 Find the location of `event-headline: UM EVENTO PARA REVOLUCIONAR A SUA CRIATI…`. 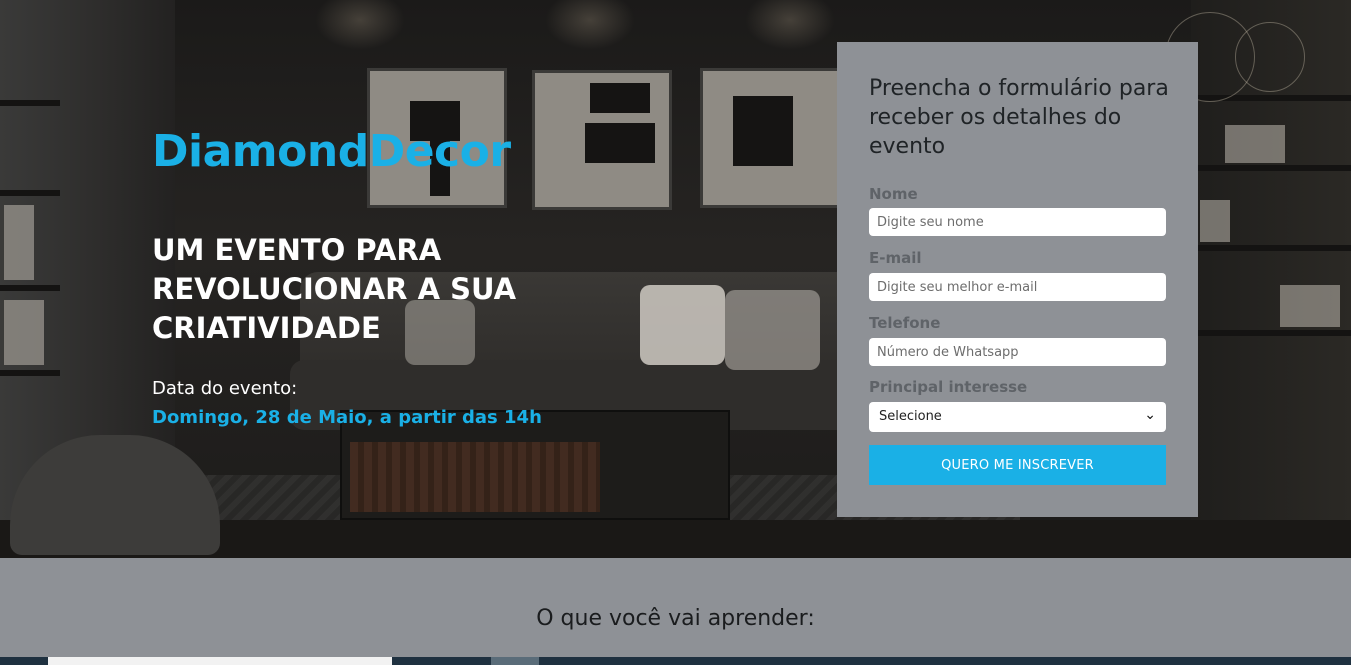

event-headline: UM EVENTO PARA REVOLUCIONAR A SUA CRIATI… is located at coordinates (334, 289).